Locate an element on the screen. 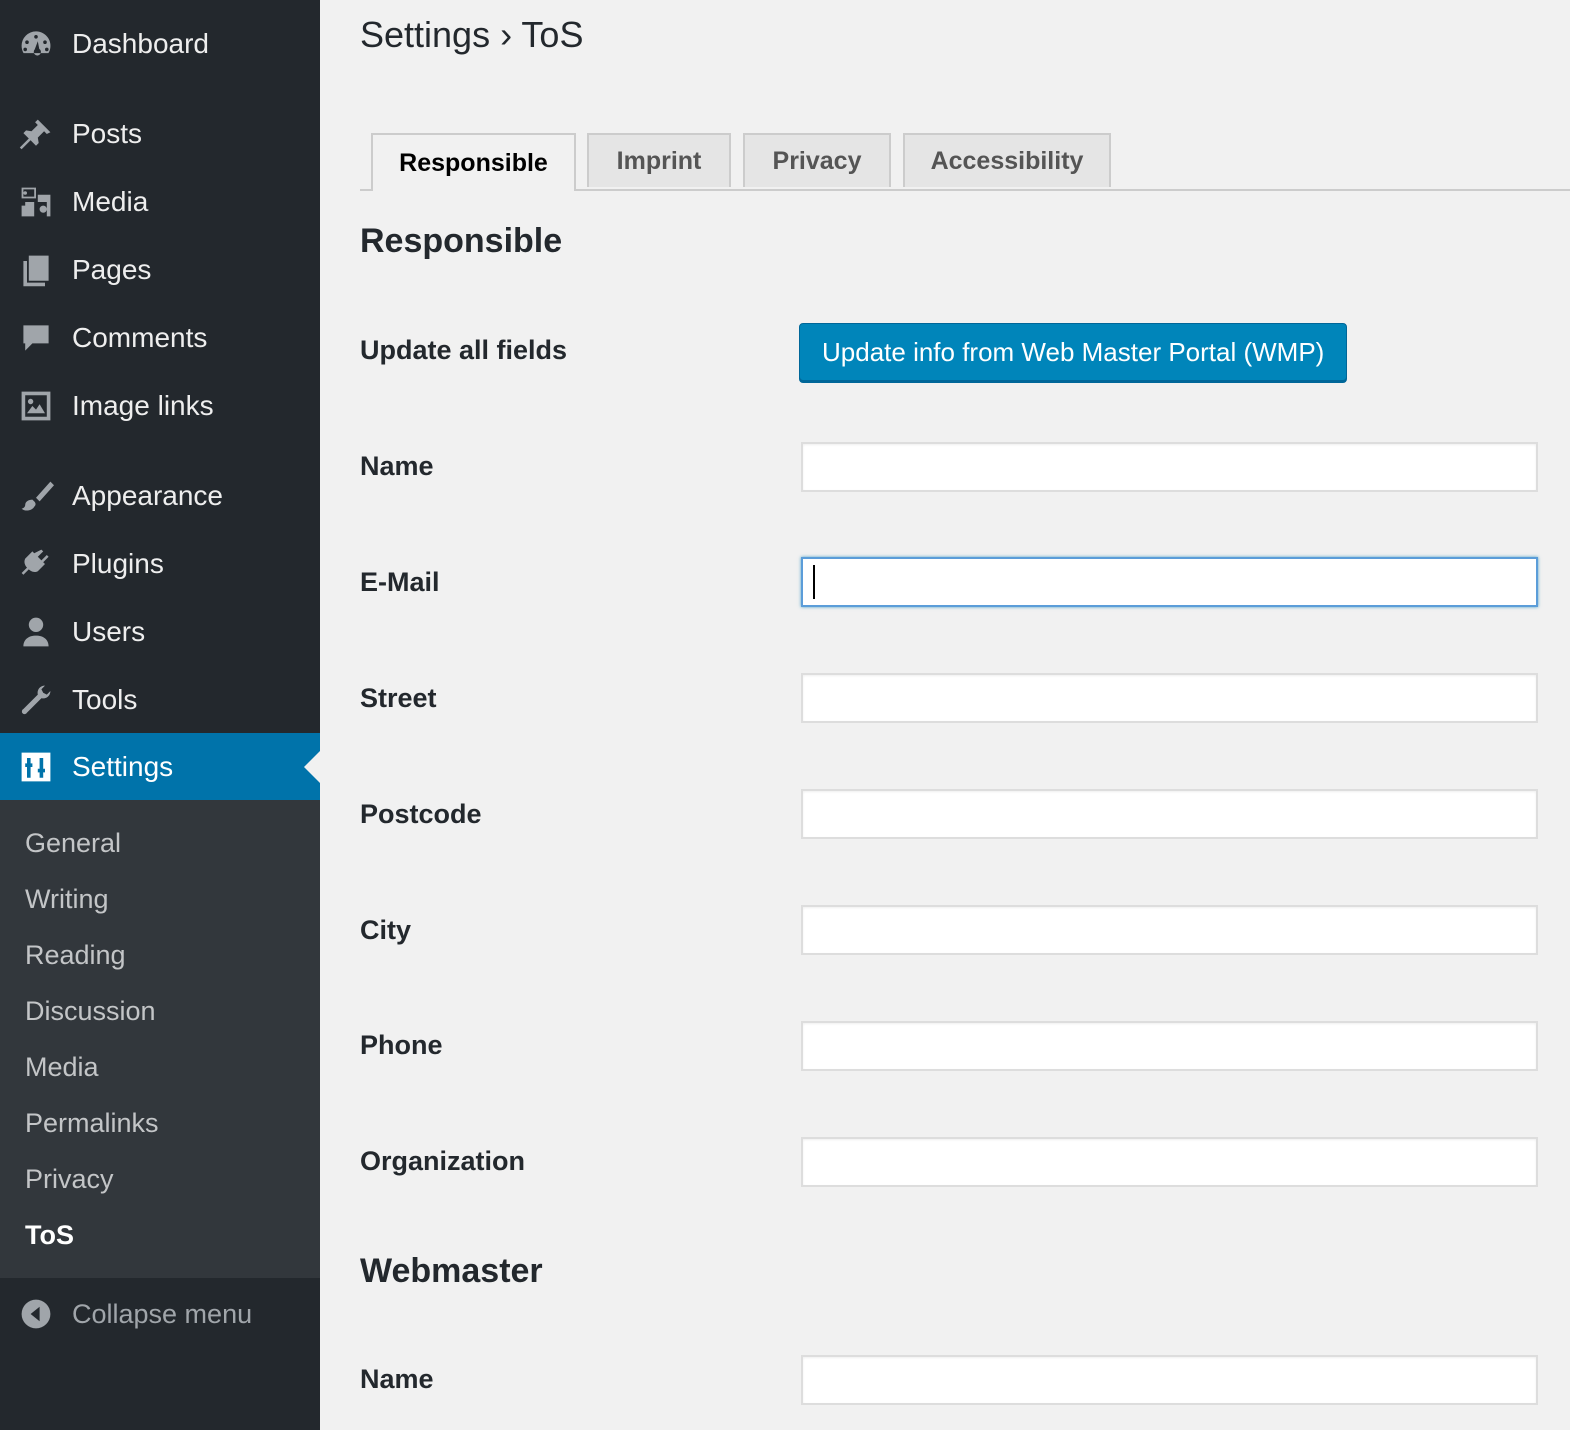 This screenshot has width=1570, height=1430. menu-item-dashboard: Dashboard is located at coordinates (160, 44).